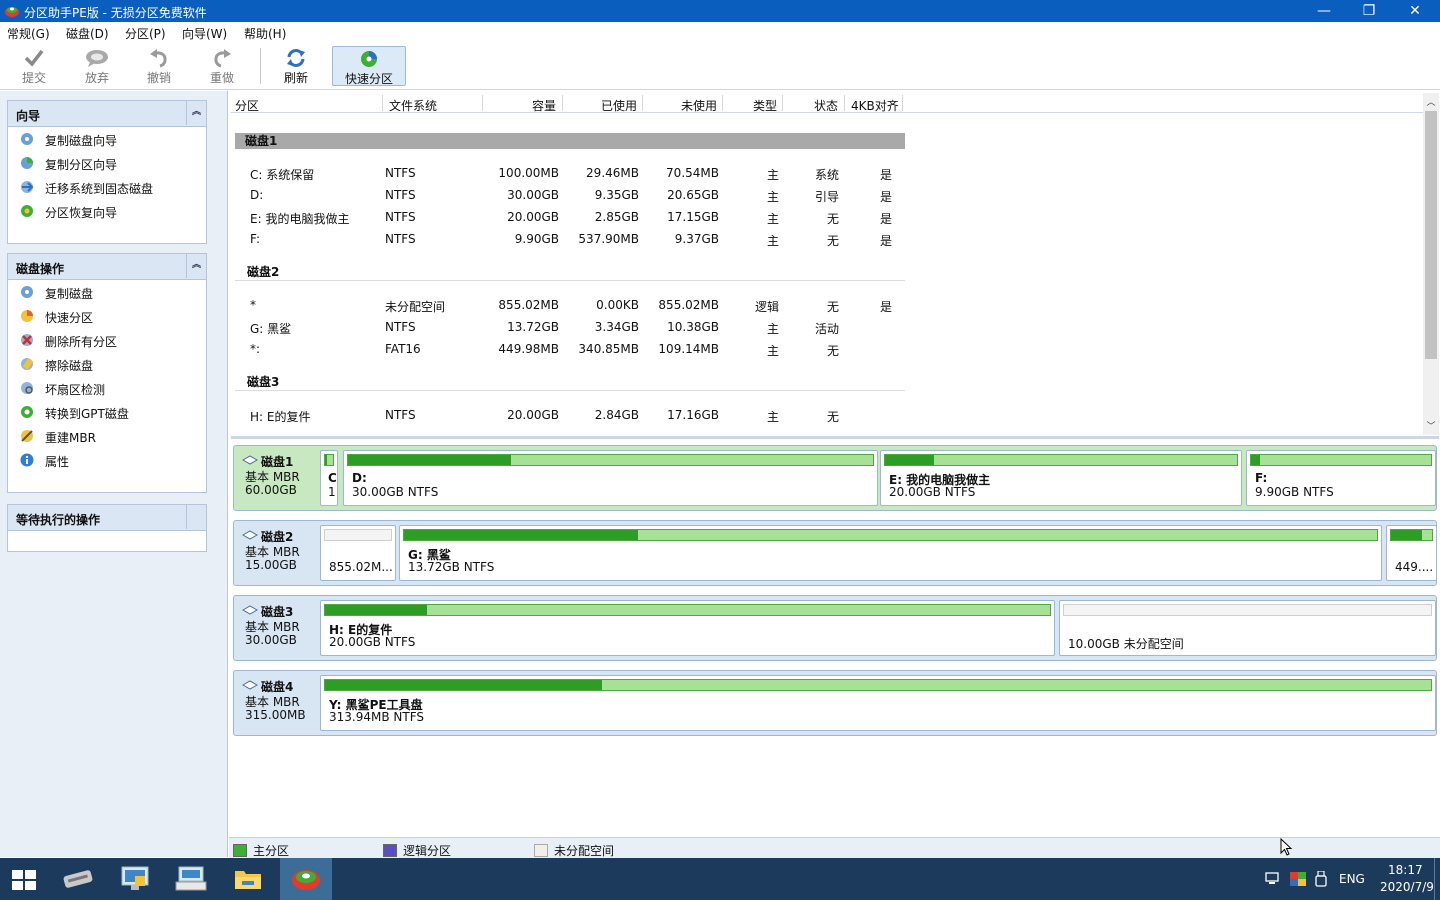 Image resolution: width=1440 pixels, height=900 pixels. What do you see at coordinates (413, 105) in the screenshot?
I see `col-filesystem: 文件系统` at bounding box center [413, 105].